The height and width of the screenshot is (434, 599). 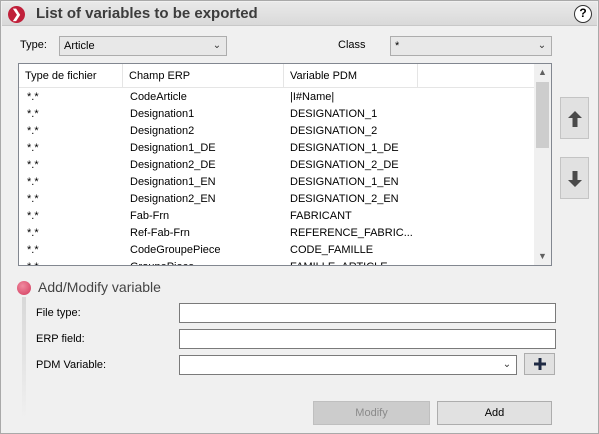 I want to click on cell-pdm-variable: DESIGNATION_2, so click(x=334, y=131).